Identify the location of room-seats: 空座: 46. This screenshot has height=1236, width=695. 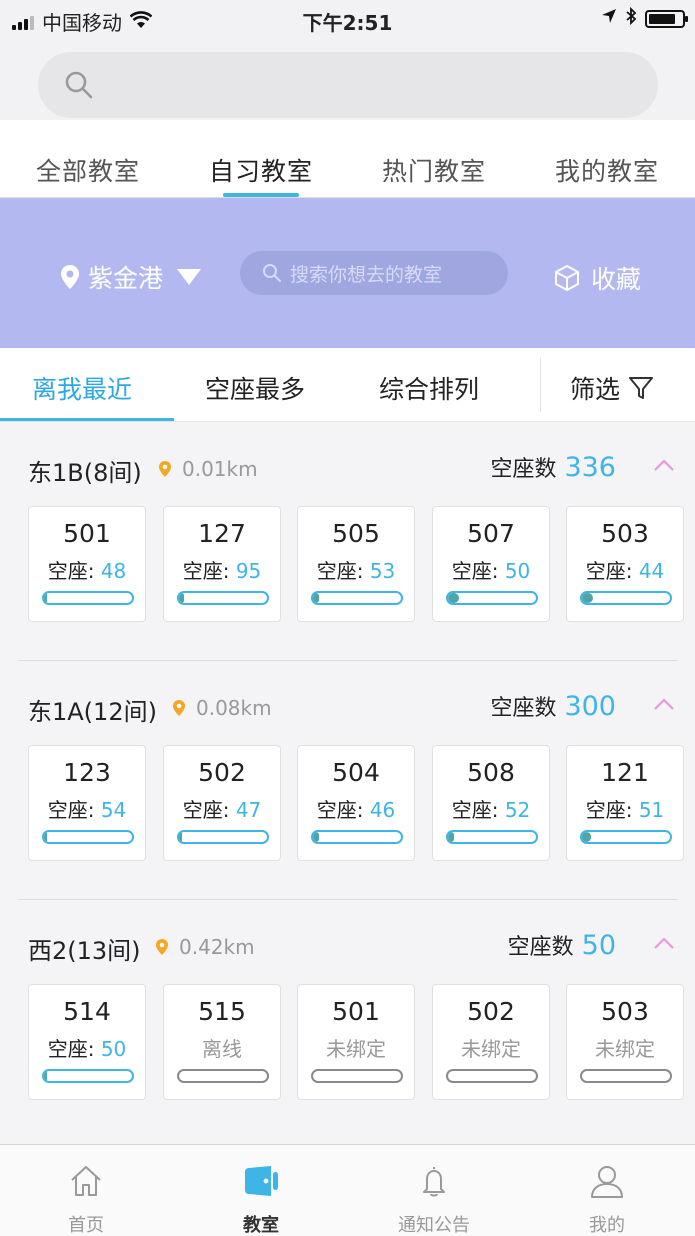
(356, 808).